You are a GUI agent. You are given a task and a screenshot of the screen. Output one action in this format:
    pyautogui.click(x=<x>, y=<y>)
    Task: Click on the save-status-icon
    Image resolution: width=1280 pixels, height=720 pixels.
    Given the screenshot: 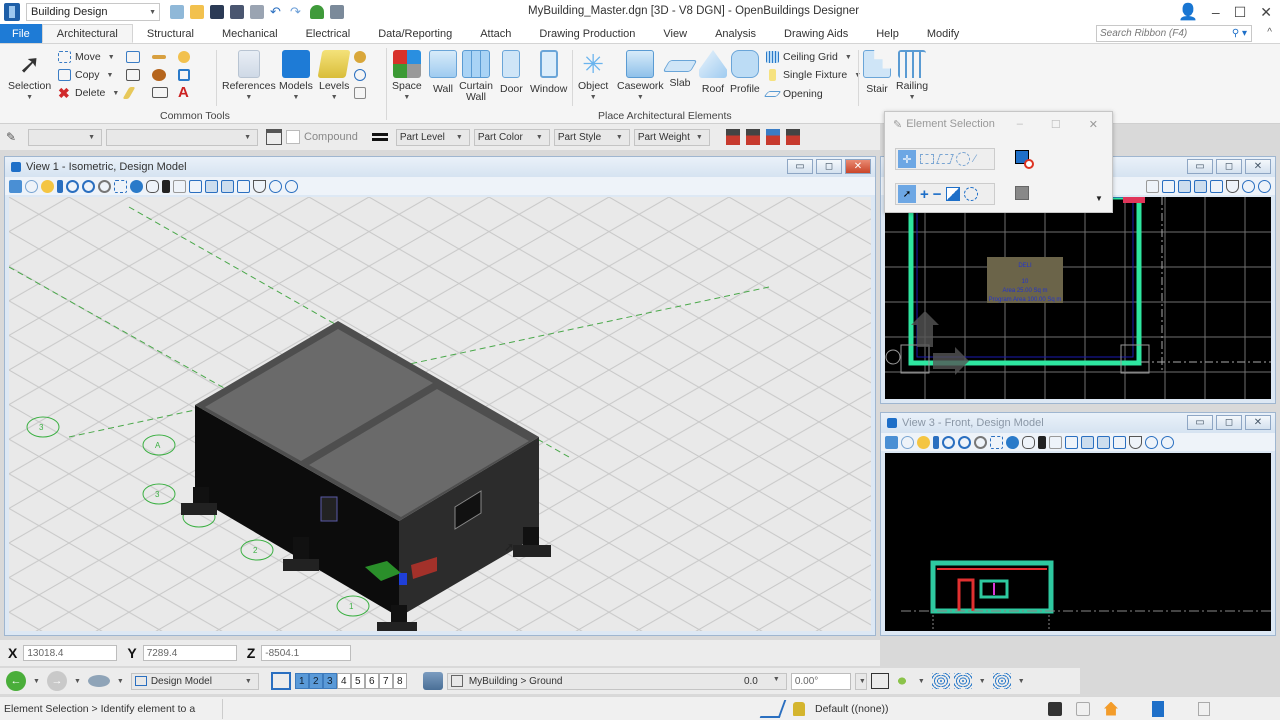 What is the action you would take?
    pyautogui.click(x=1055, y=708)
    